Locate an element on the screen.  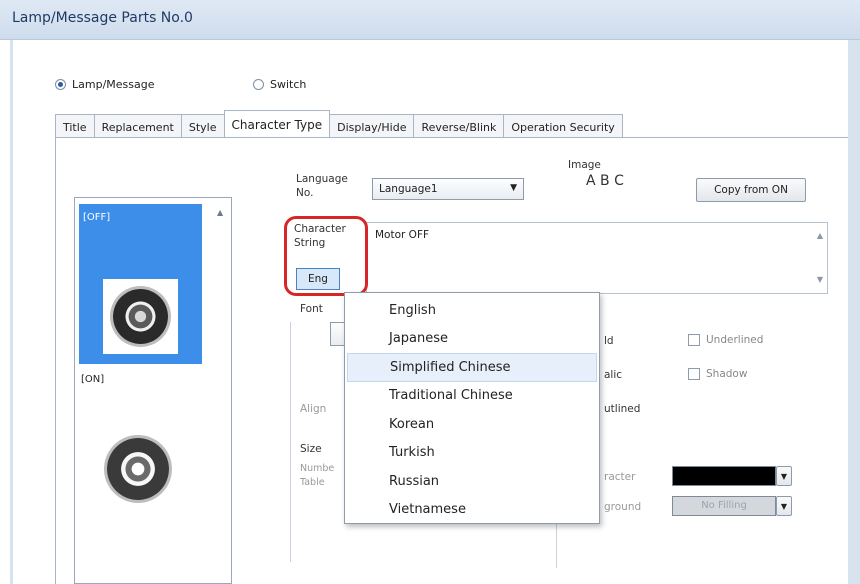
title-bar: Lamp/Message Parts No.0 is located at coordinates (430, 20).